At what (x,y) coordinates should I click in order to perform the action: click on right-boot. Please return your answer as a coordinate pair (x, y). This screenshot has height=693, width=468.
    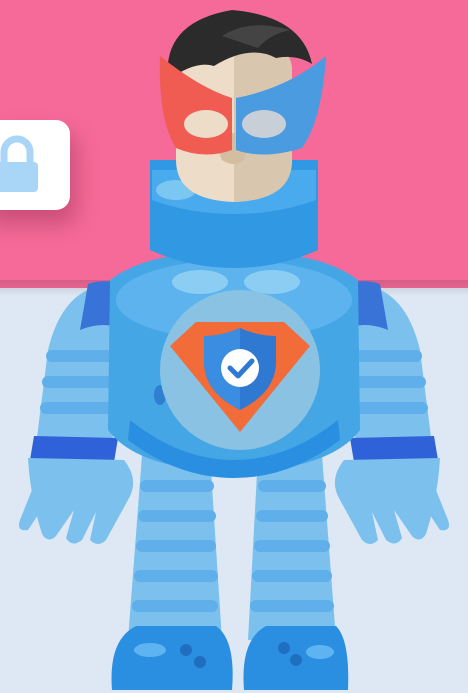
    Looking at the image, I should click on (296, 658).